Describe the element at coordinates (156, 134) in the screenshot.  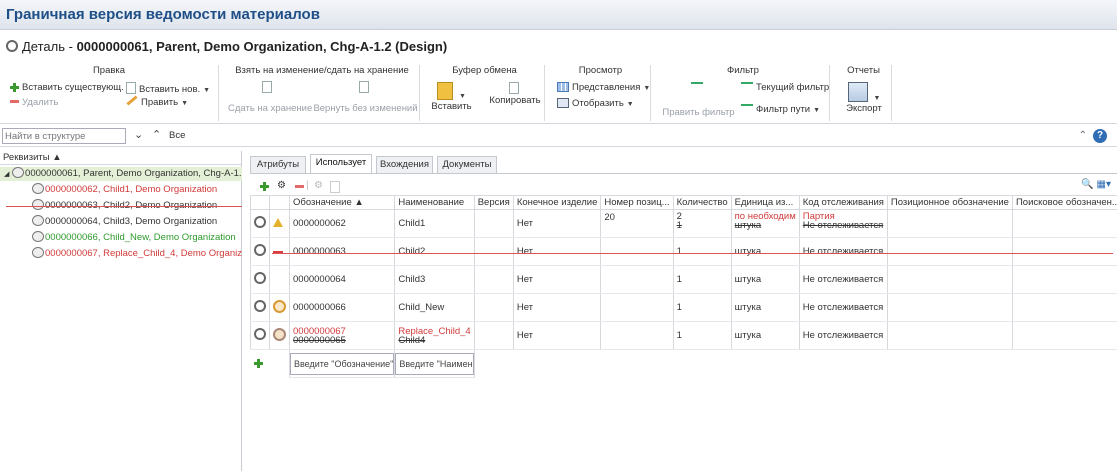
I see `chevron-up-icon: ⌃` at that location.